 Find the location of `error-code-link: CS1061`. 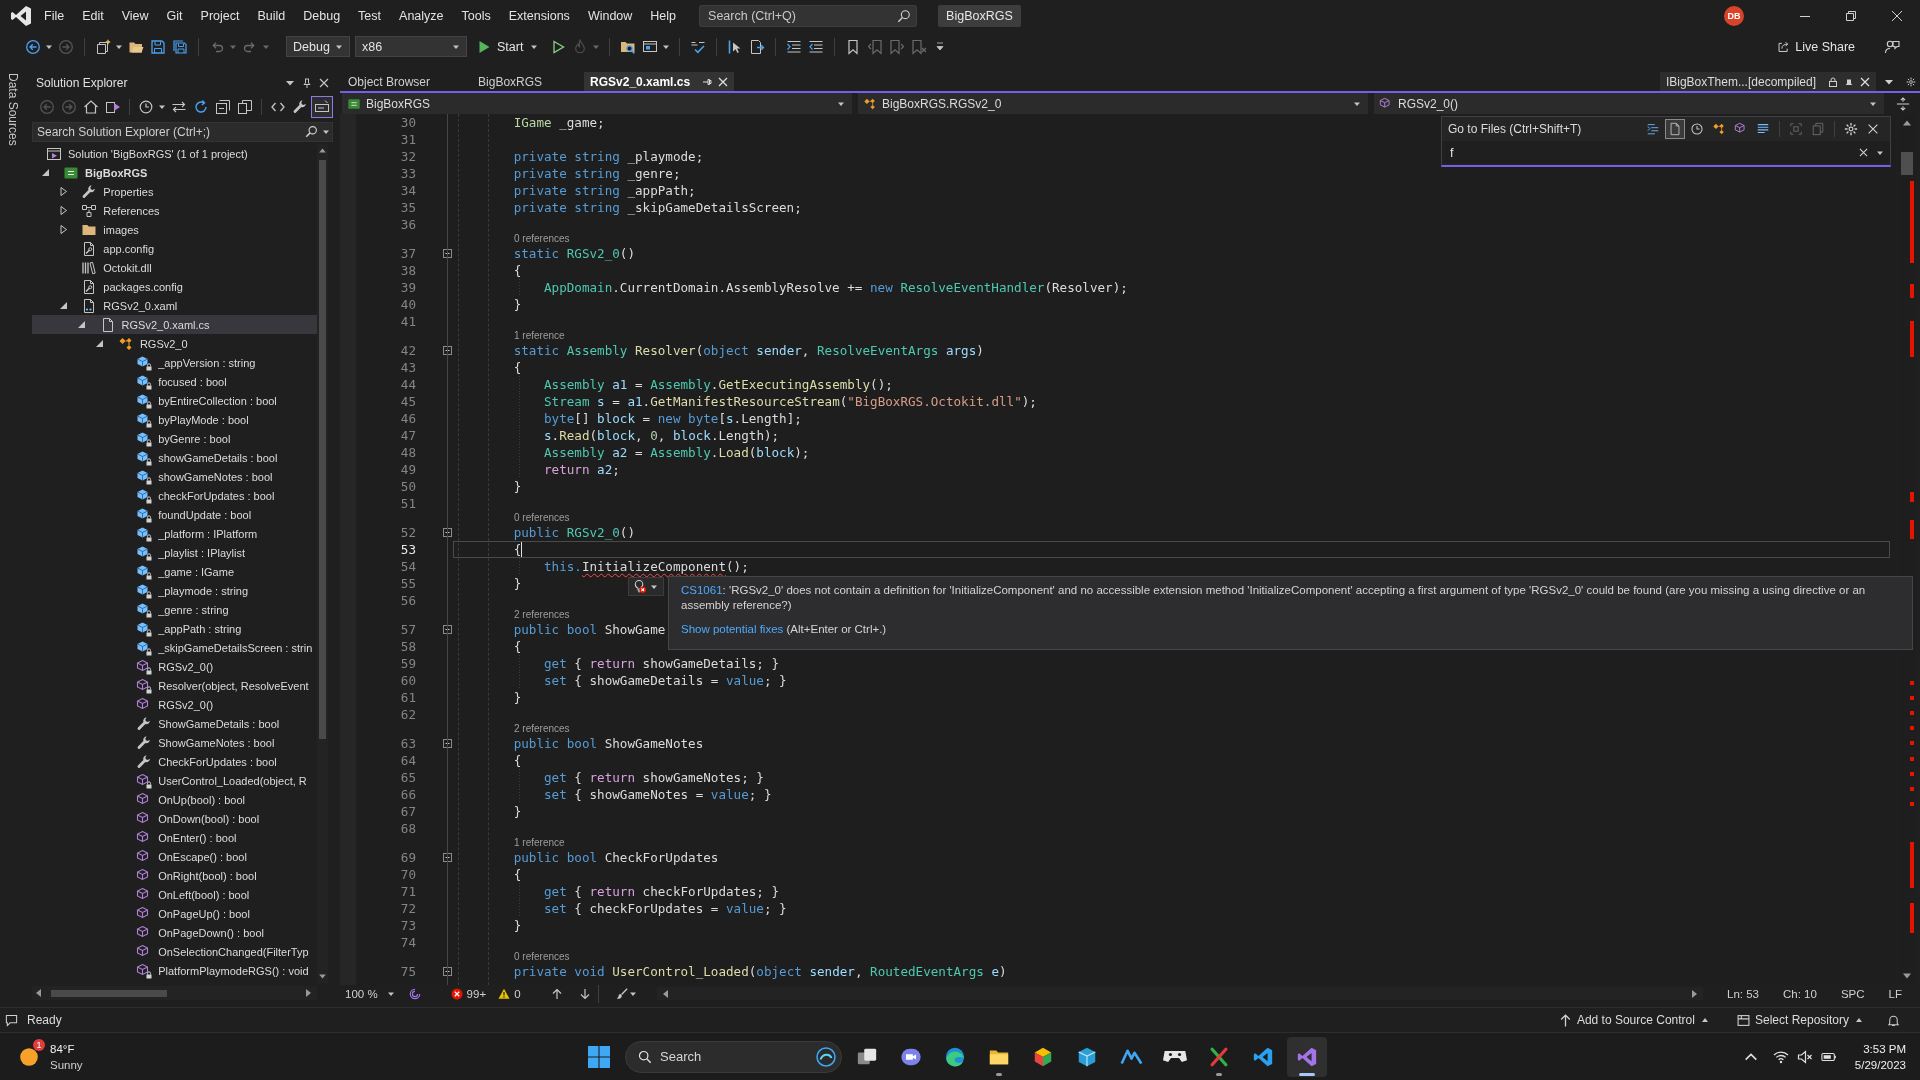

error-code-link: CS1061 is located at coordinates (702, 590).